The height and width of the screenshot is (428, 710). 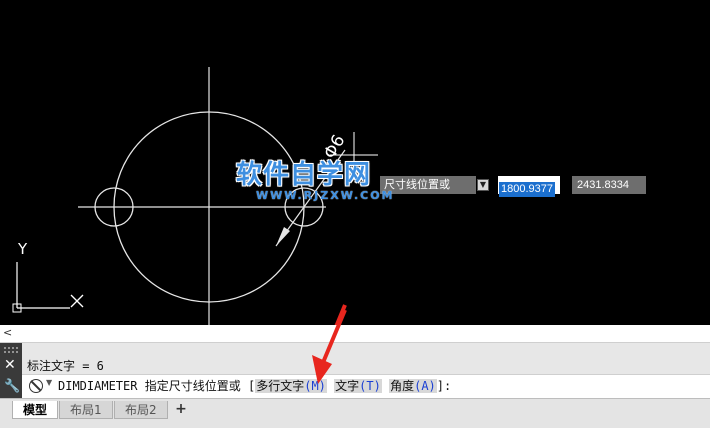 I want to click on wrench-icon: 🔧, so click(x=12, y=387).